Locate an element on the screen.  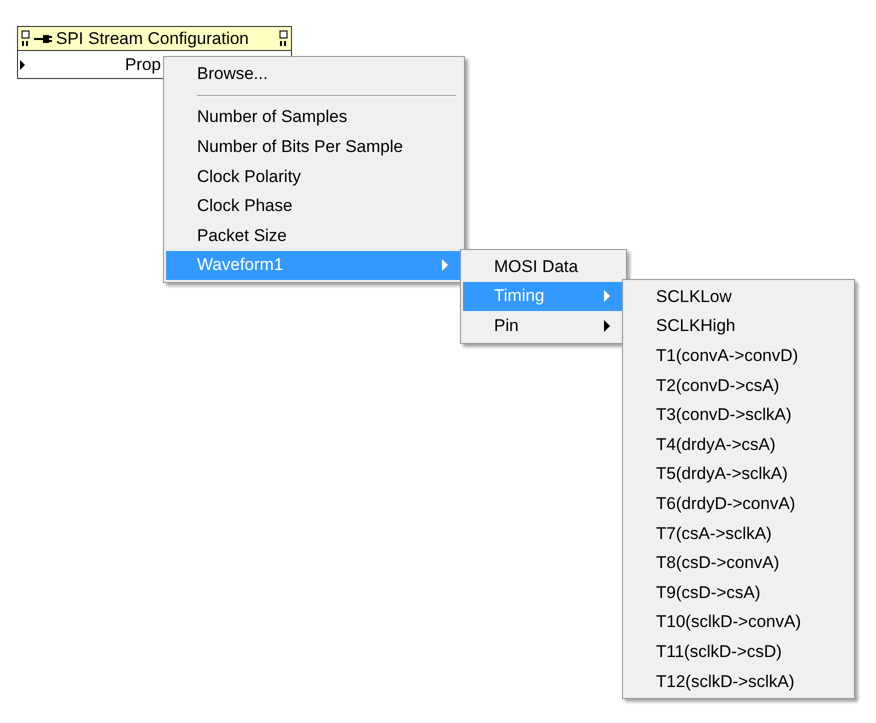
menu-item: T9(csD->csA) is located at coordinates (738, 593).